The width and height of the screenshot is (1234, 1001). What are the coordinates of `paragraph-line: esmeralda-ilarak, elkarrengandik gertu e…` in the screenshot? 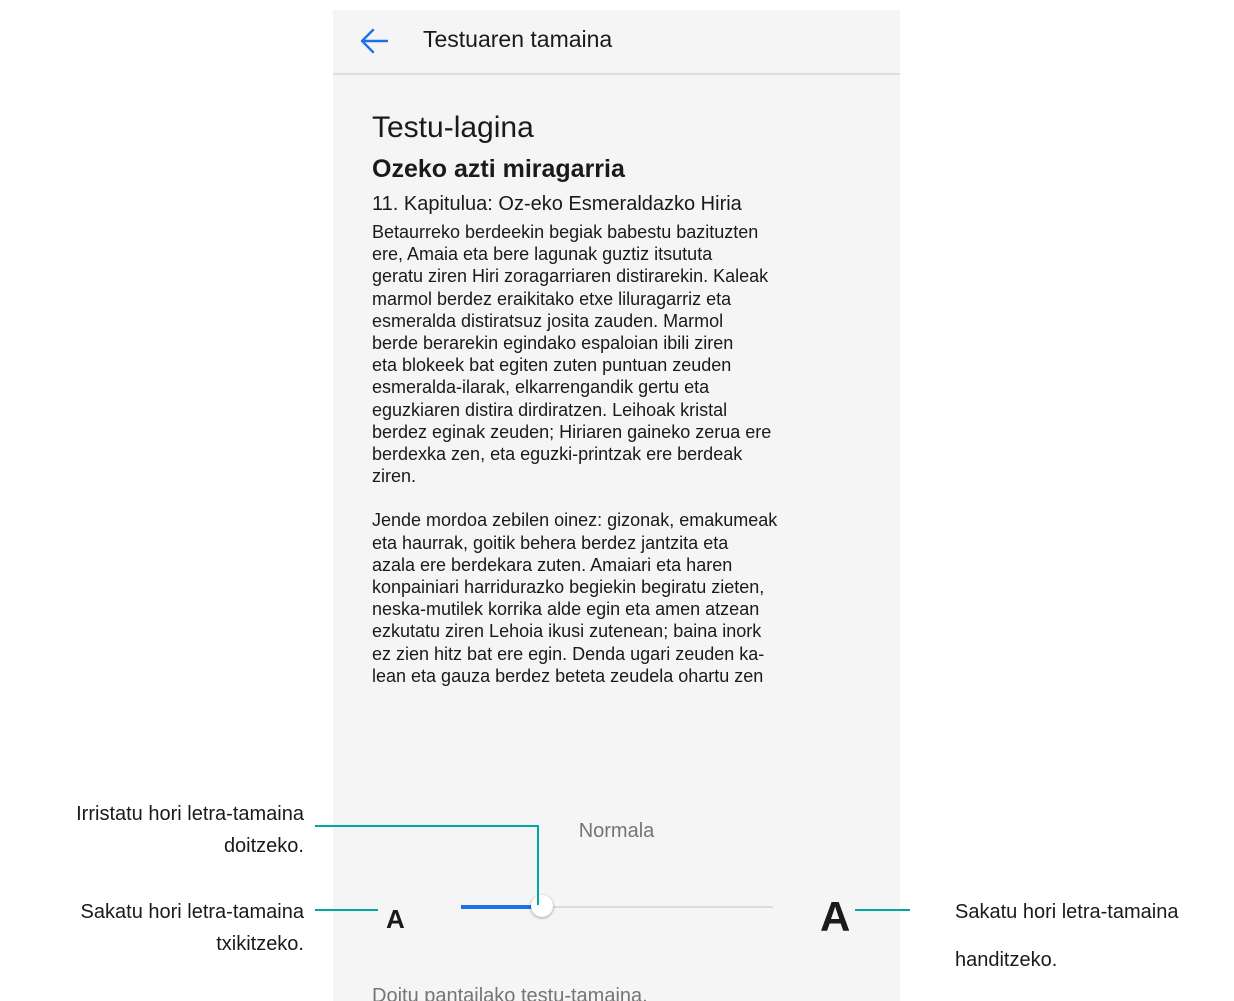 It's located at (541, 387).